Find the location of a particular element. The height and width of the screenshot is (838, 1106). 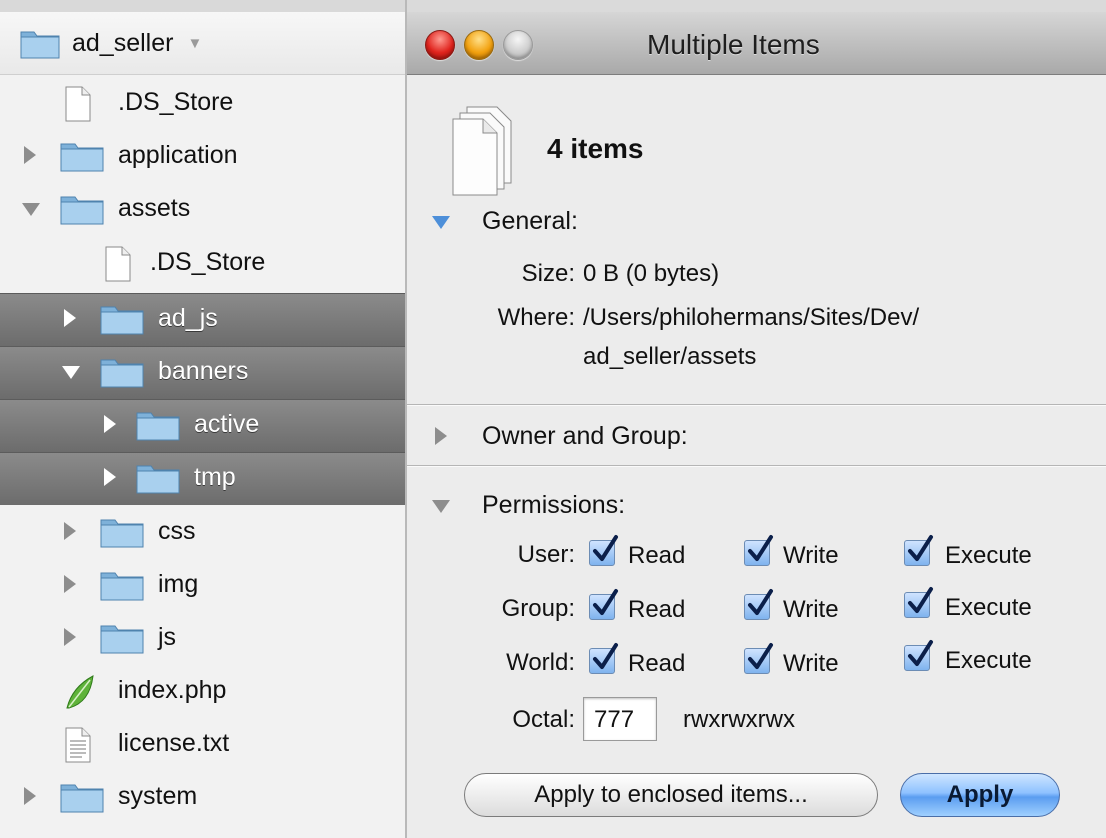

world-execute-label: Execute is located at coordinates (988, 660).